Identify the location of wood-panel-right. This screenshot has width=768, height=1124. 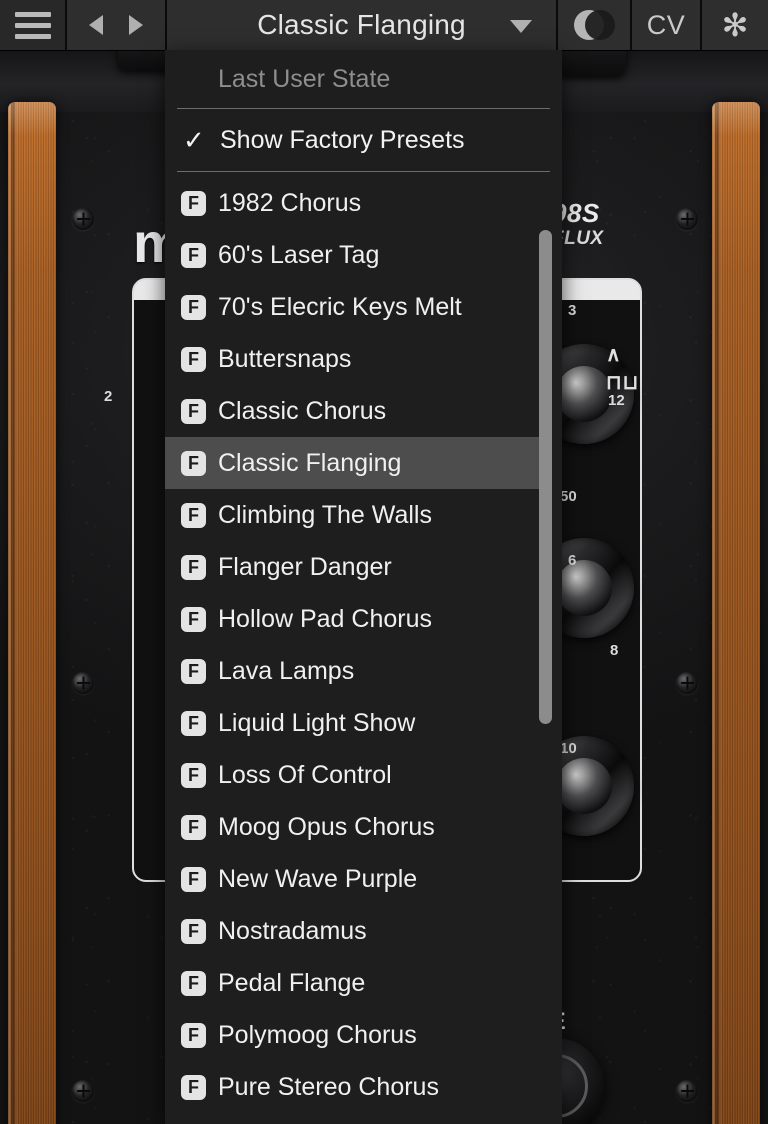
(736, 613).